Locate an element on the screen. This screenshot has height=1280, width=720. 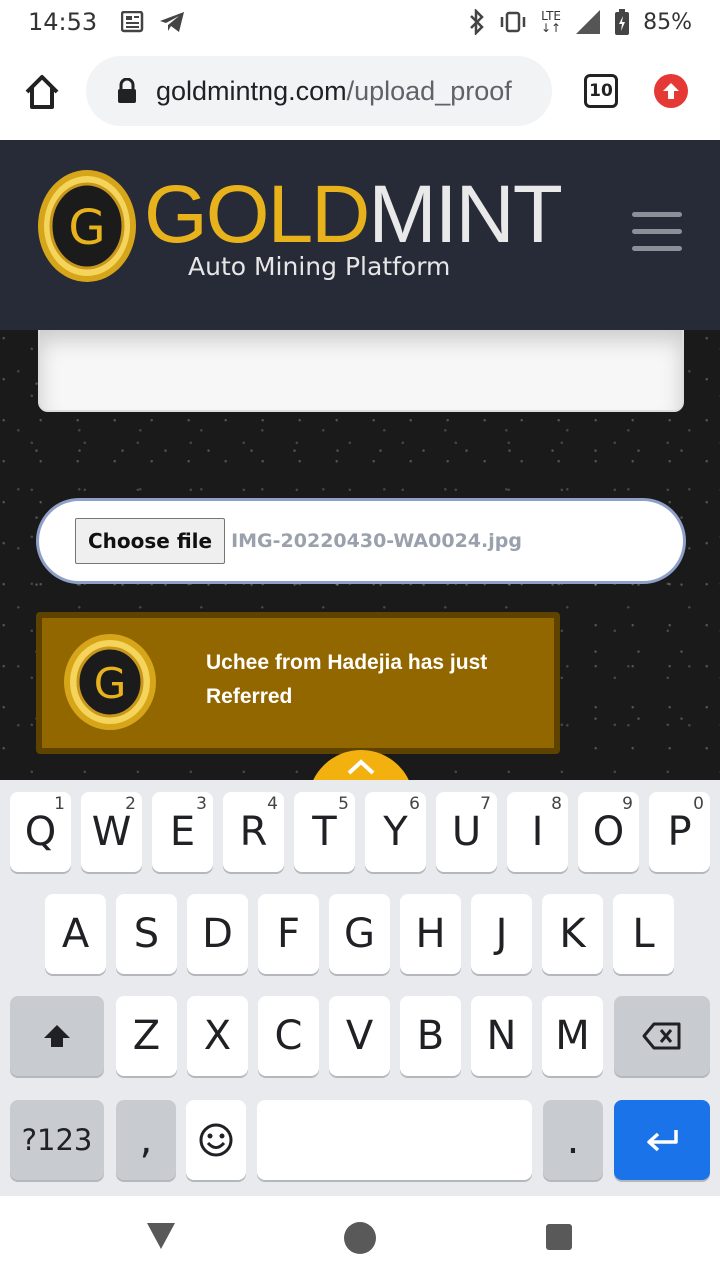
key-number-hint: 2 is located at coordinates (130, 804).